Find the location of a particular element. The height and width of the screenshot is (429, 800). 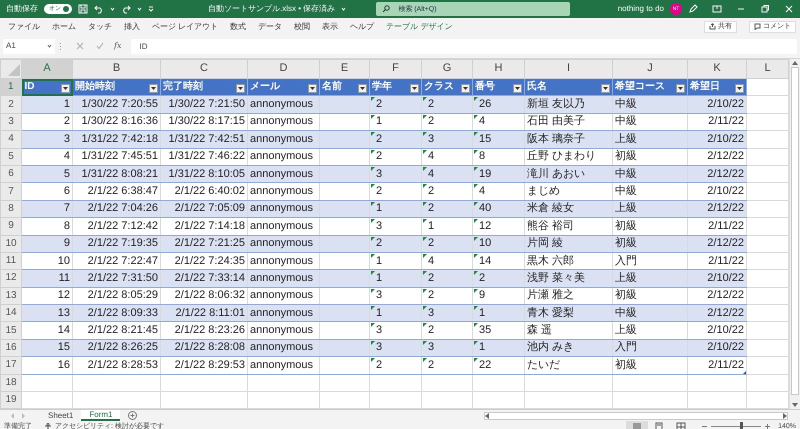

column-letter: G is located at coordinates (447, 69).